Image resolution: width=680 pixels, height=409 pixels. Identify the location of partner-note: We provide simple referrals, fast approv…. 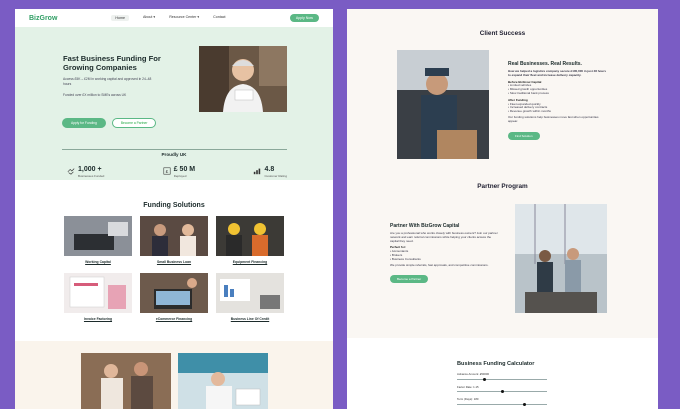
(439, 264).